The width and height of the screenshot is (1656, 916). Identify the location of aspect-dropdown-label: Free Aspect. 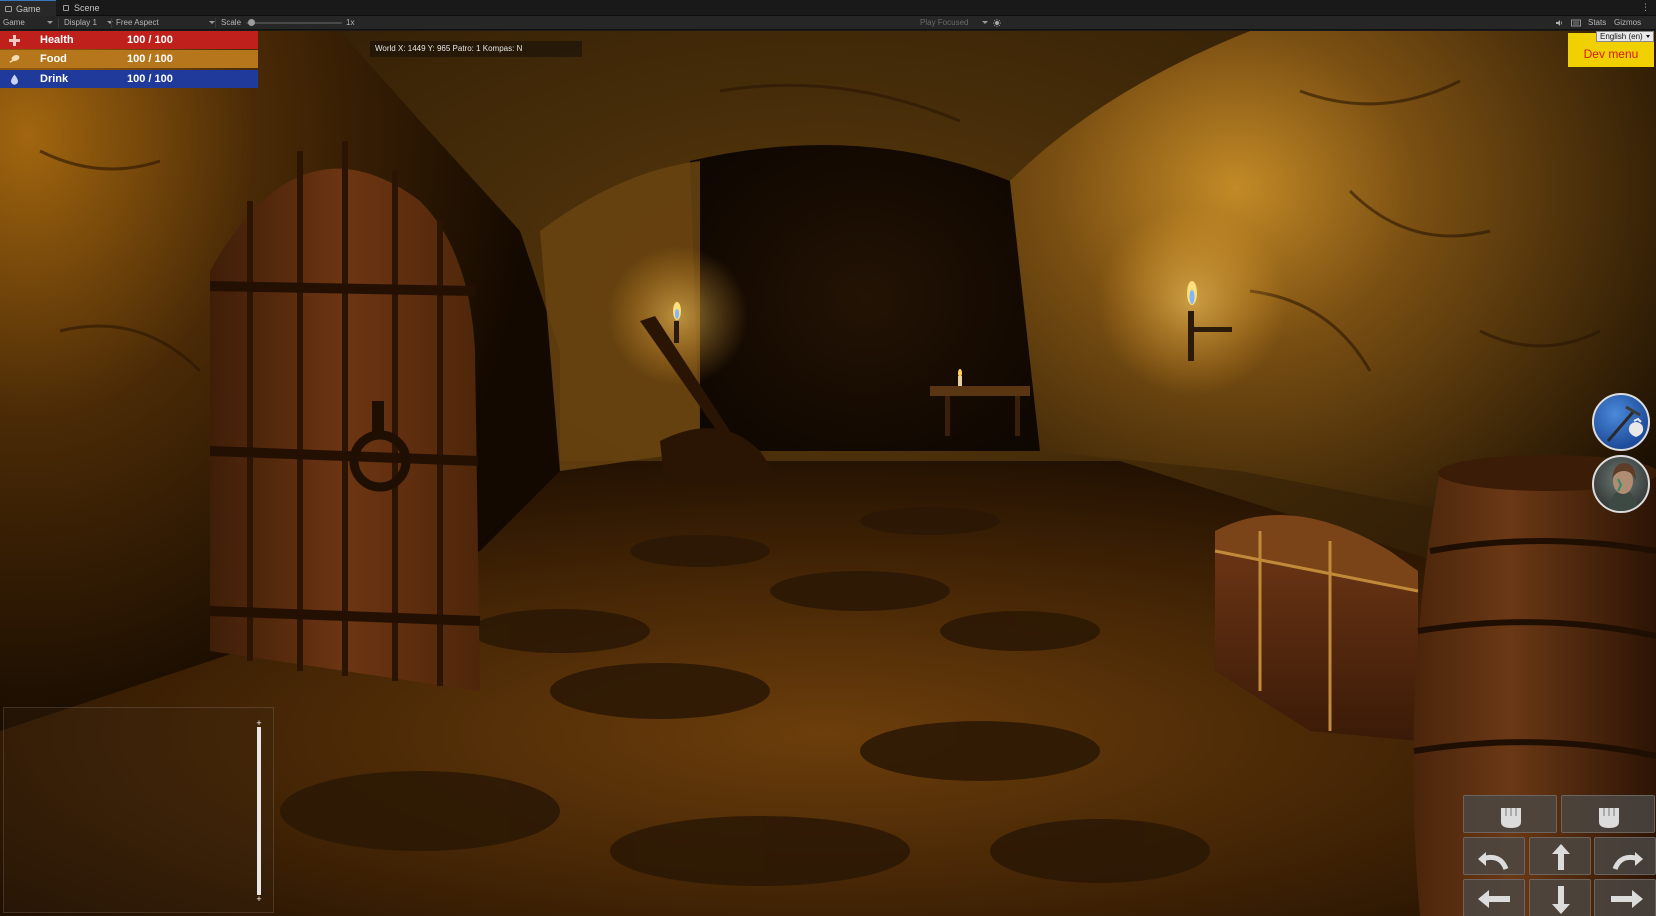
(137, 22).